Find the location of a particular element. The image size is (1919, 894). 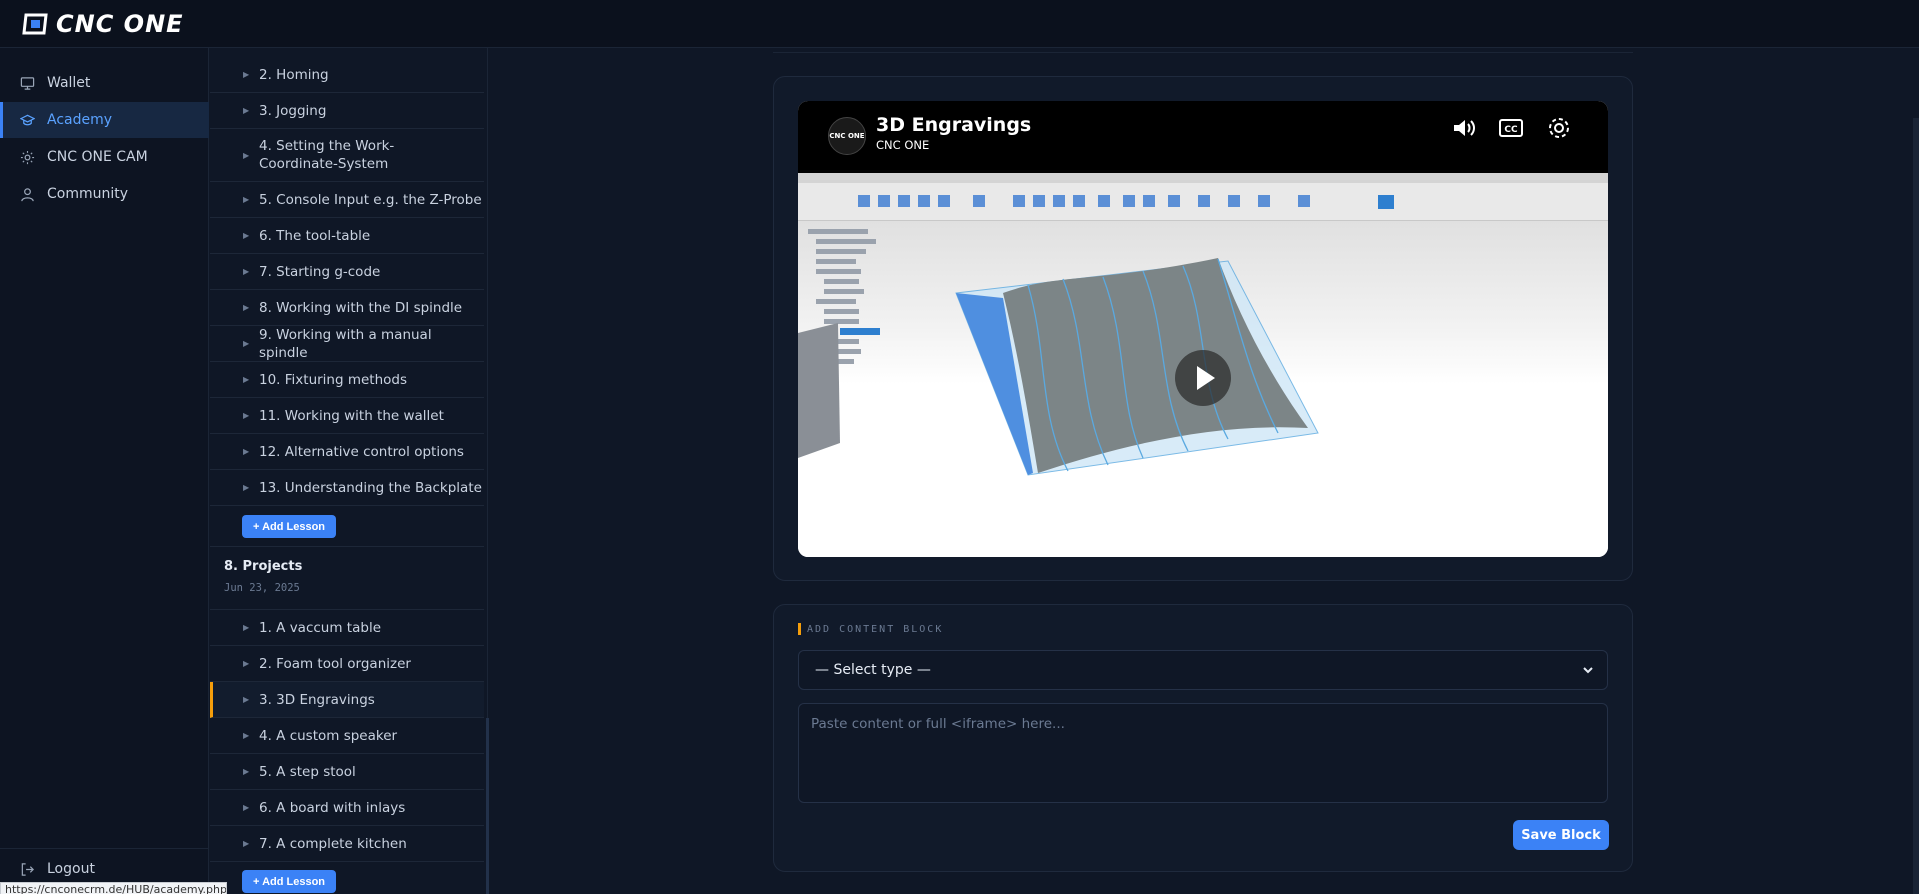

content-type-select: — Select type — is located at coordinates (1203, 670).